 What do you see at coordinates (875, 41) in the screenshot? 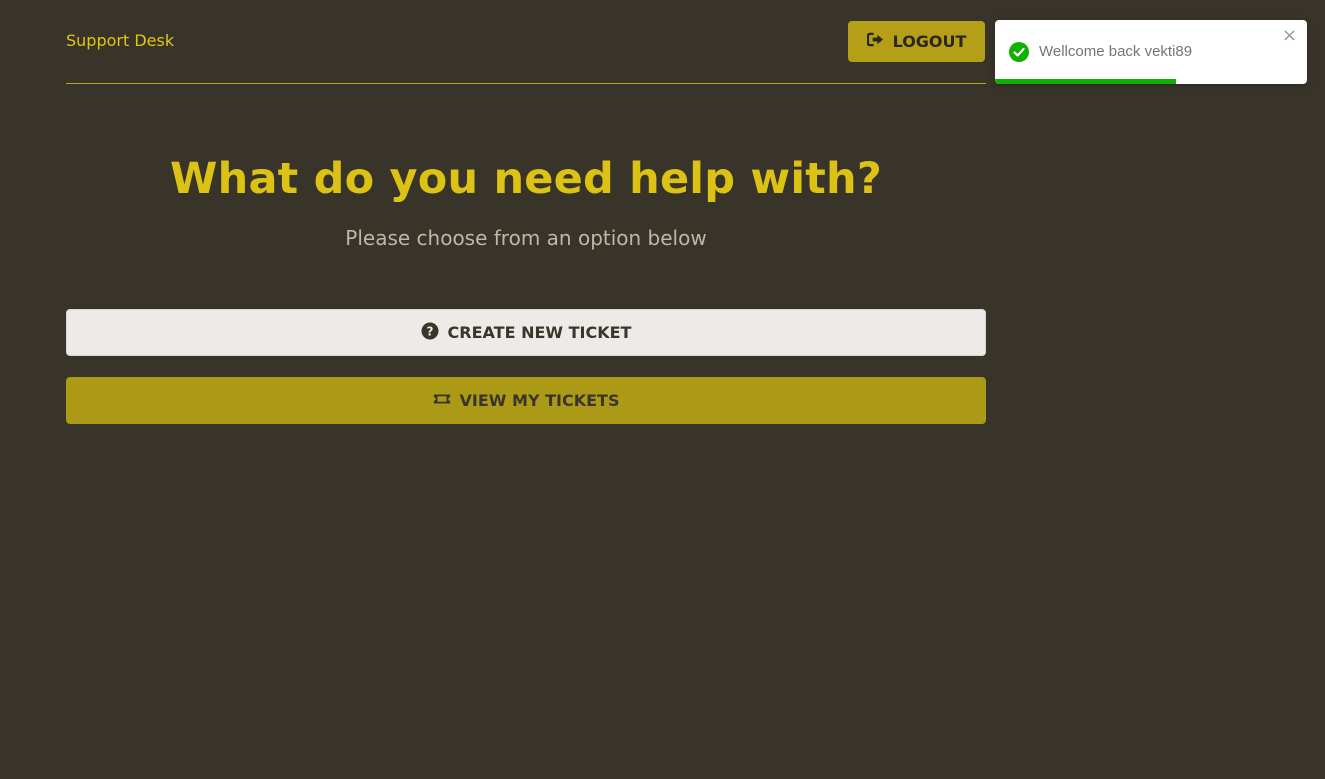
I see `sign-out-icon` at bounding box center [875, 41].